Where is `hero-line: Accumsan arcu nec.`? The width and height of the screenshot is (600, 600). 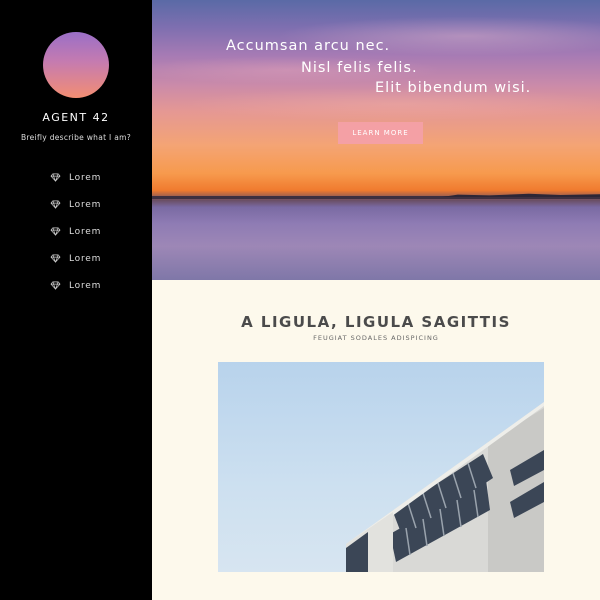 hero-line: Accumsan arcu nec. is located at coordinates (308, 46).